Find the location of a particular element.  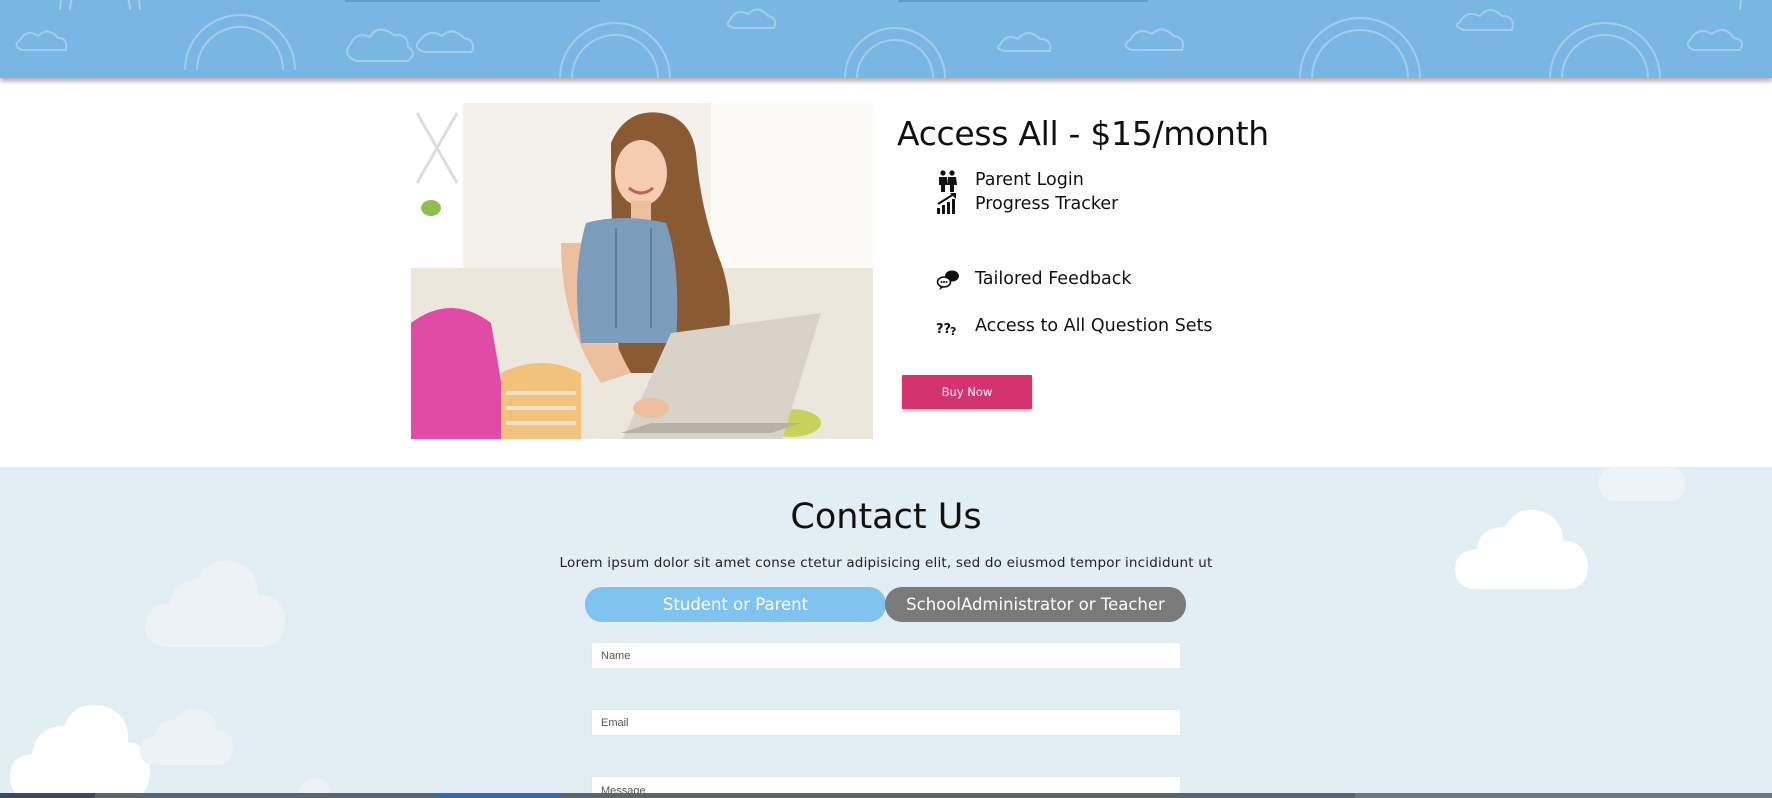

contact-title: Contact Us is located at coordinates (886, 517).